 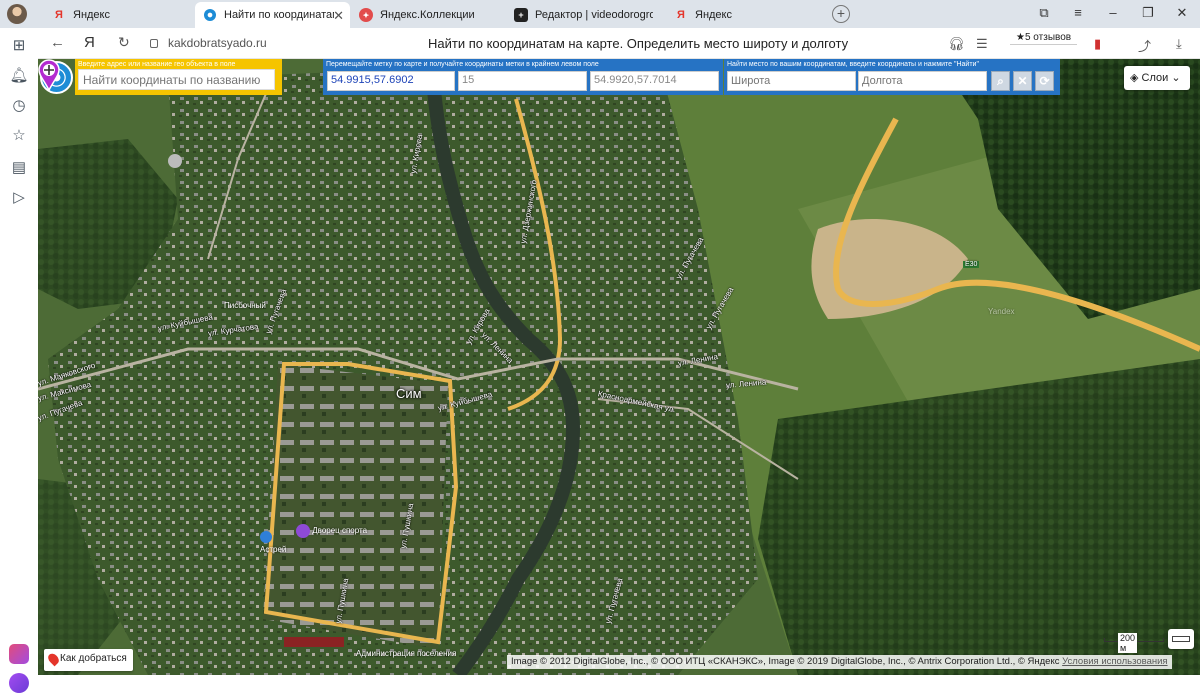 I want to click on place-label: Писбочный, so click(x=245, y=305).